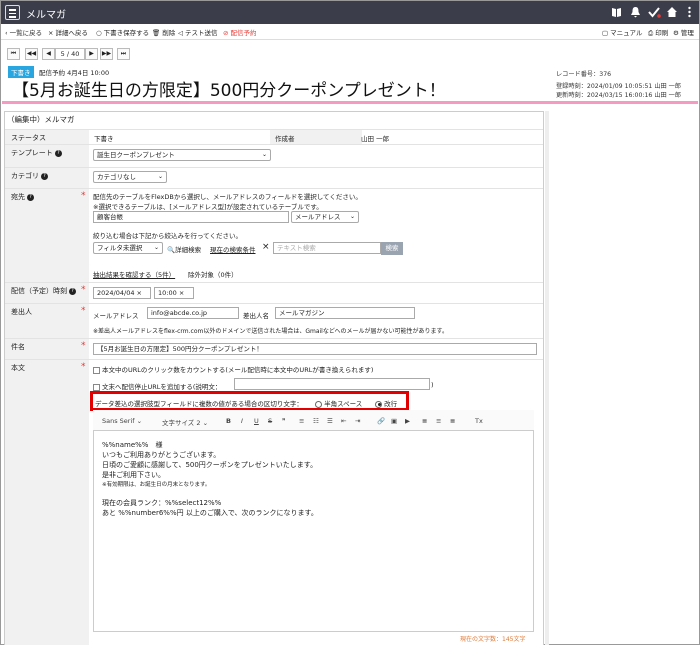 The height and width of the screenshot is (645, 700). I want to click on font-value: Sans Serif, so click(118, 421).